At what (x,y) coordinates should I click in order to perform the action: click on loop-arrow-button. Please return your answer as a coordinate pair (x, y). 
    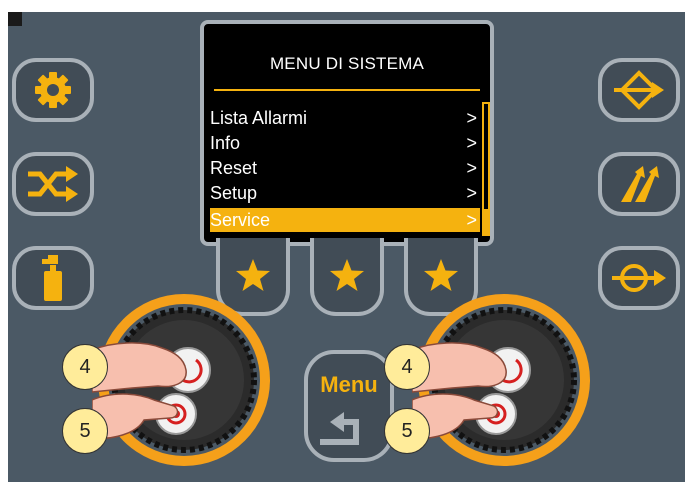
    Looking at the image, I should click on (639, 278).